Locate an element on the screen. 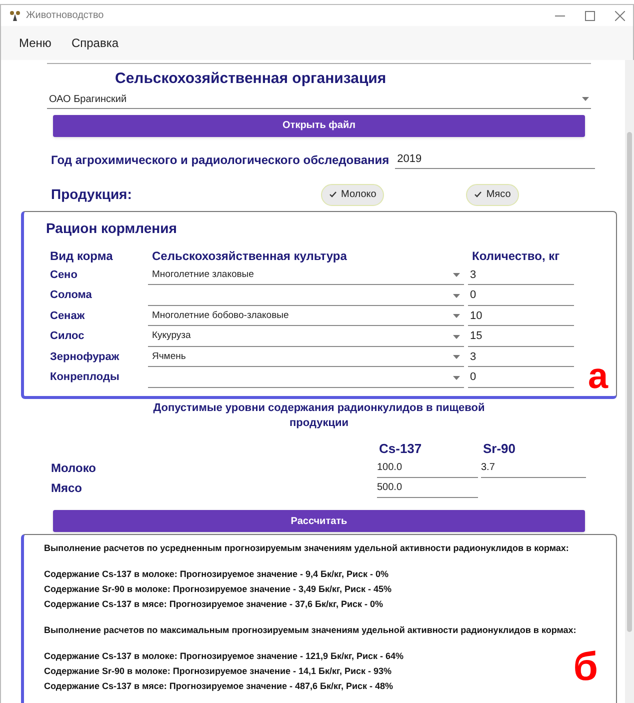 The height and width of the screenshot is (703, 634). column-header: Cs-137 is located at coordinates (401, 449).